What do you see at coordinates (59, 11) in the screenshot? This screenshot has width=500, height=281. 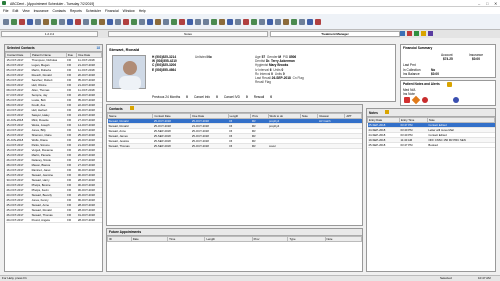 I see `menu-item-contacts: Contacts` at bounding box center [59, 11].